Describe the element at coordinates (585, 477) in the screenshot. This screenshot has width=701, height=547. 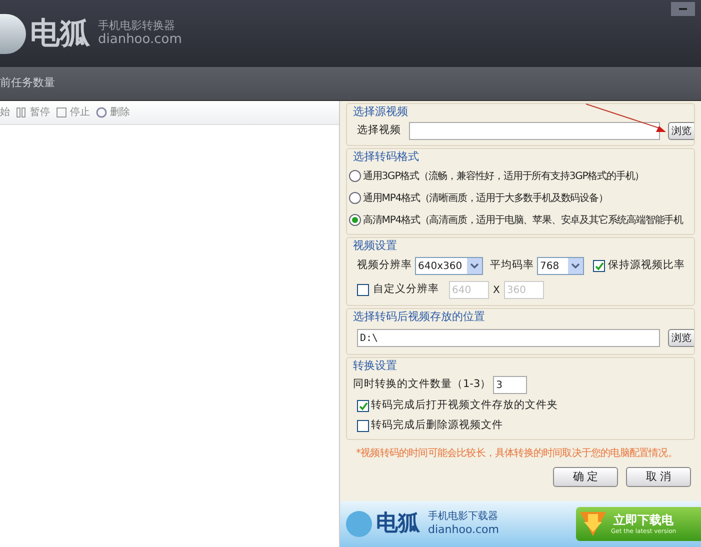
I see `ok-button: 确 定` at that location.